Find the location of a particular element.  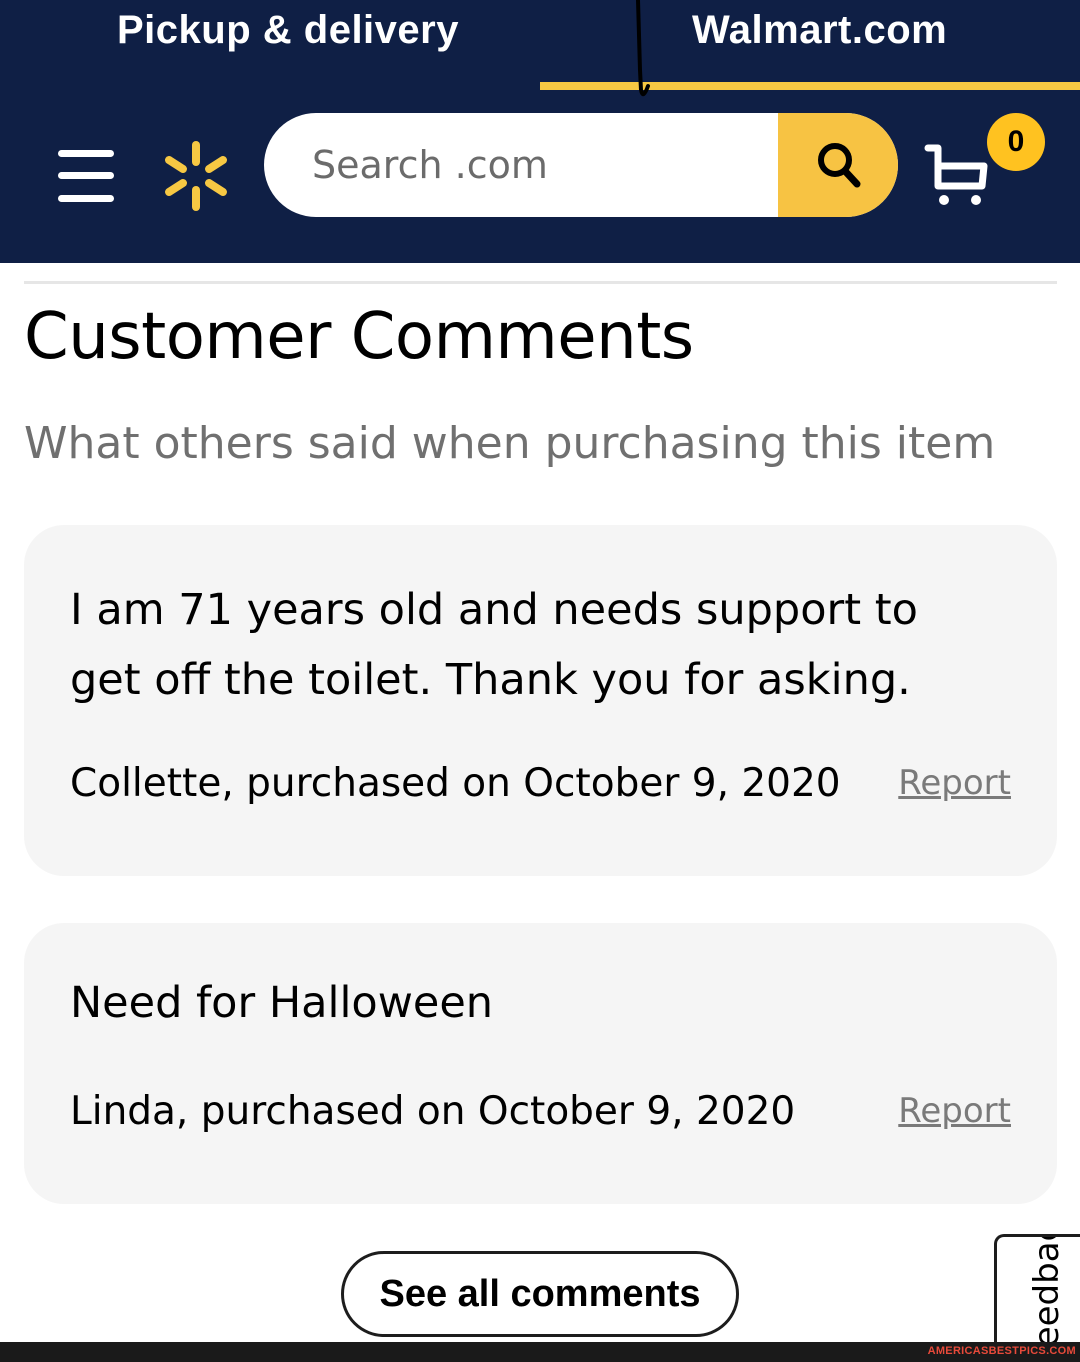

search-button is located at coordinates (838, 165).